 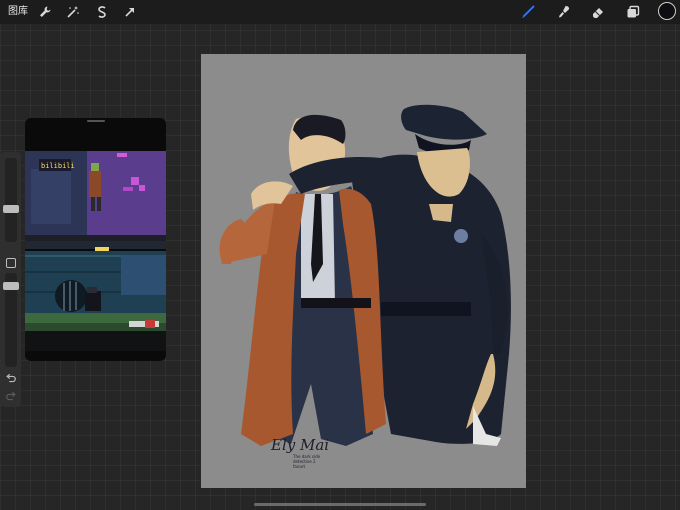 What do you see at coordinates (300, 445) in the screenshot?
I see `signature-main: Ely Mai` at bounding box center [300, 445].